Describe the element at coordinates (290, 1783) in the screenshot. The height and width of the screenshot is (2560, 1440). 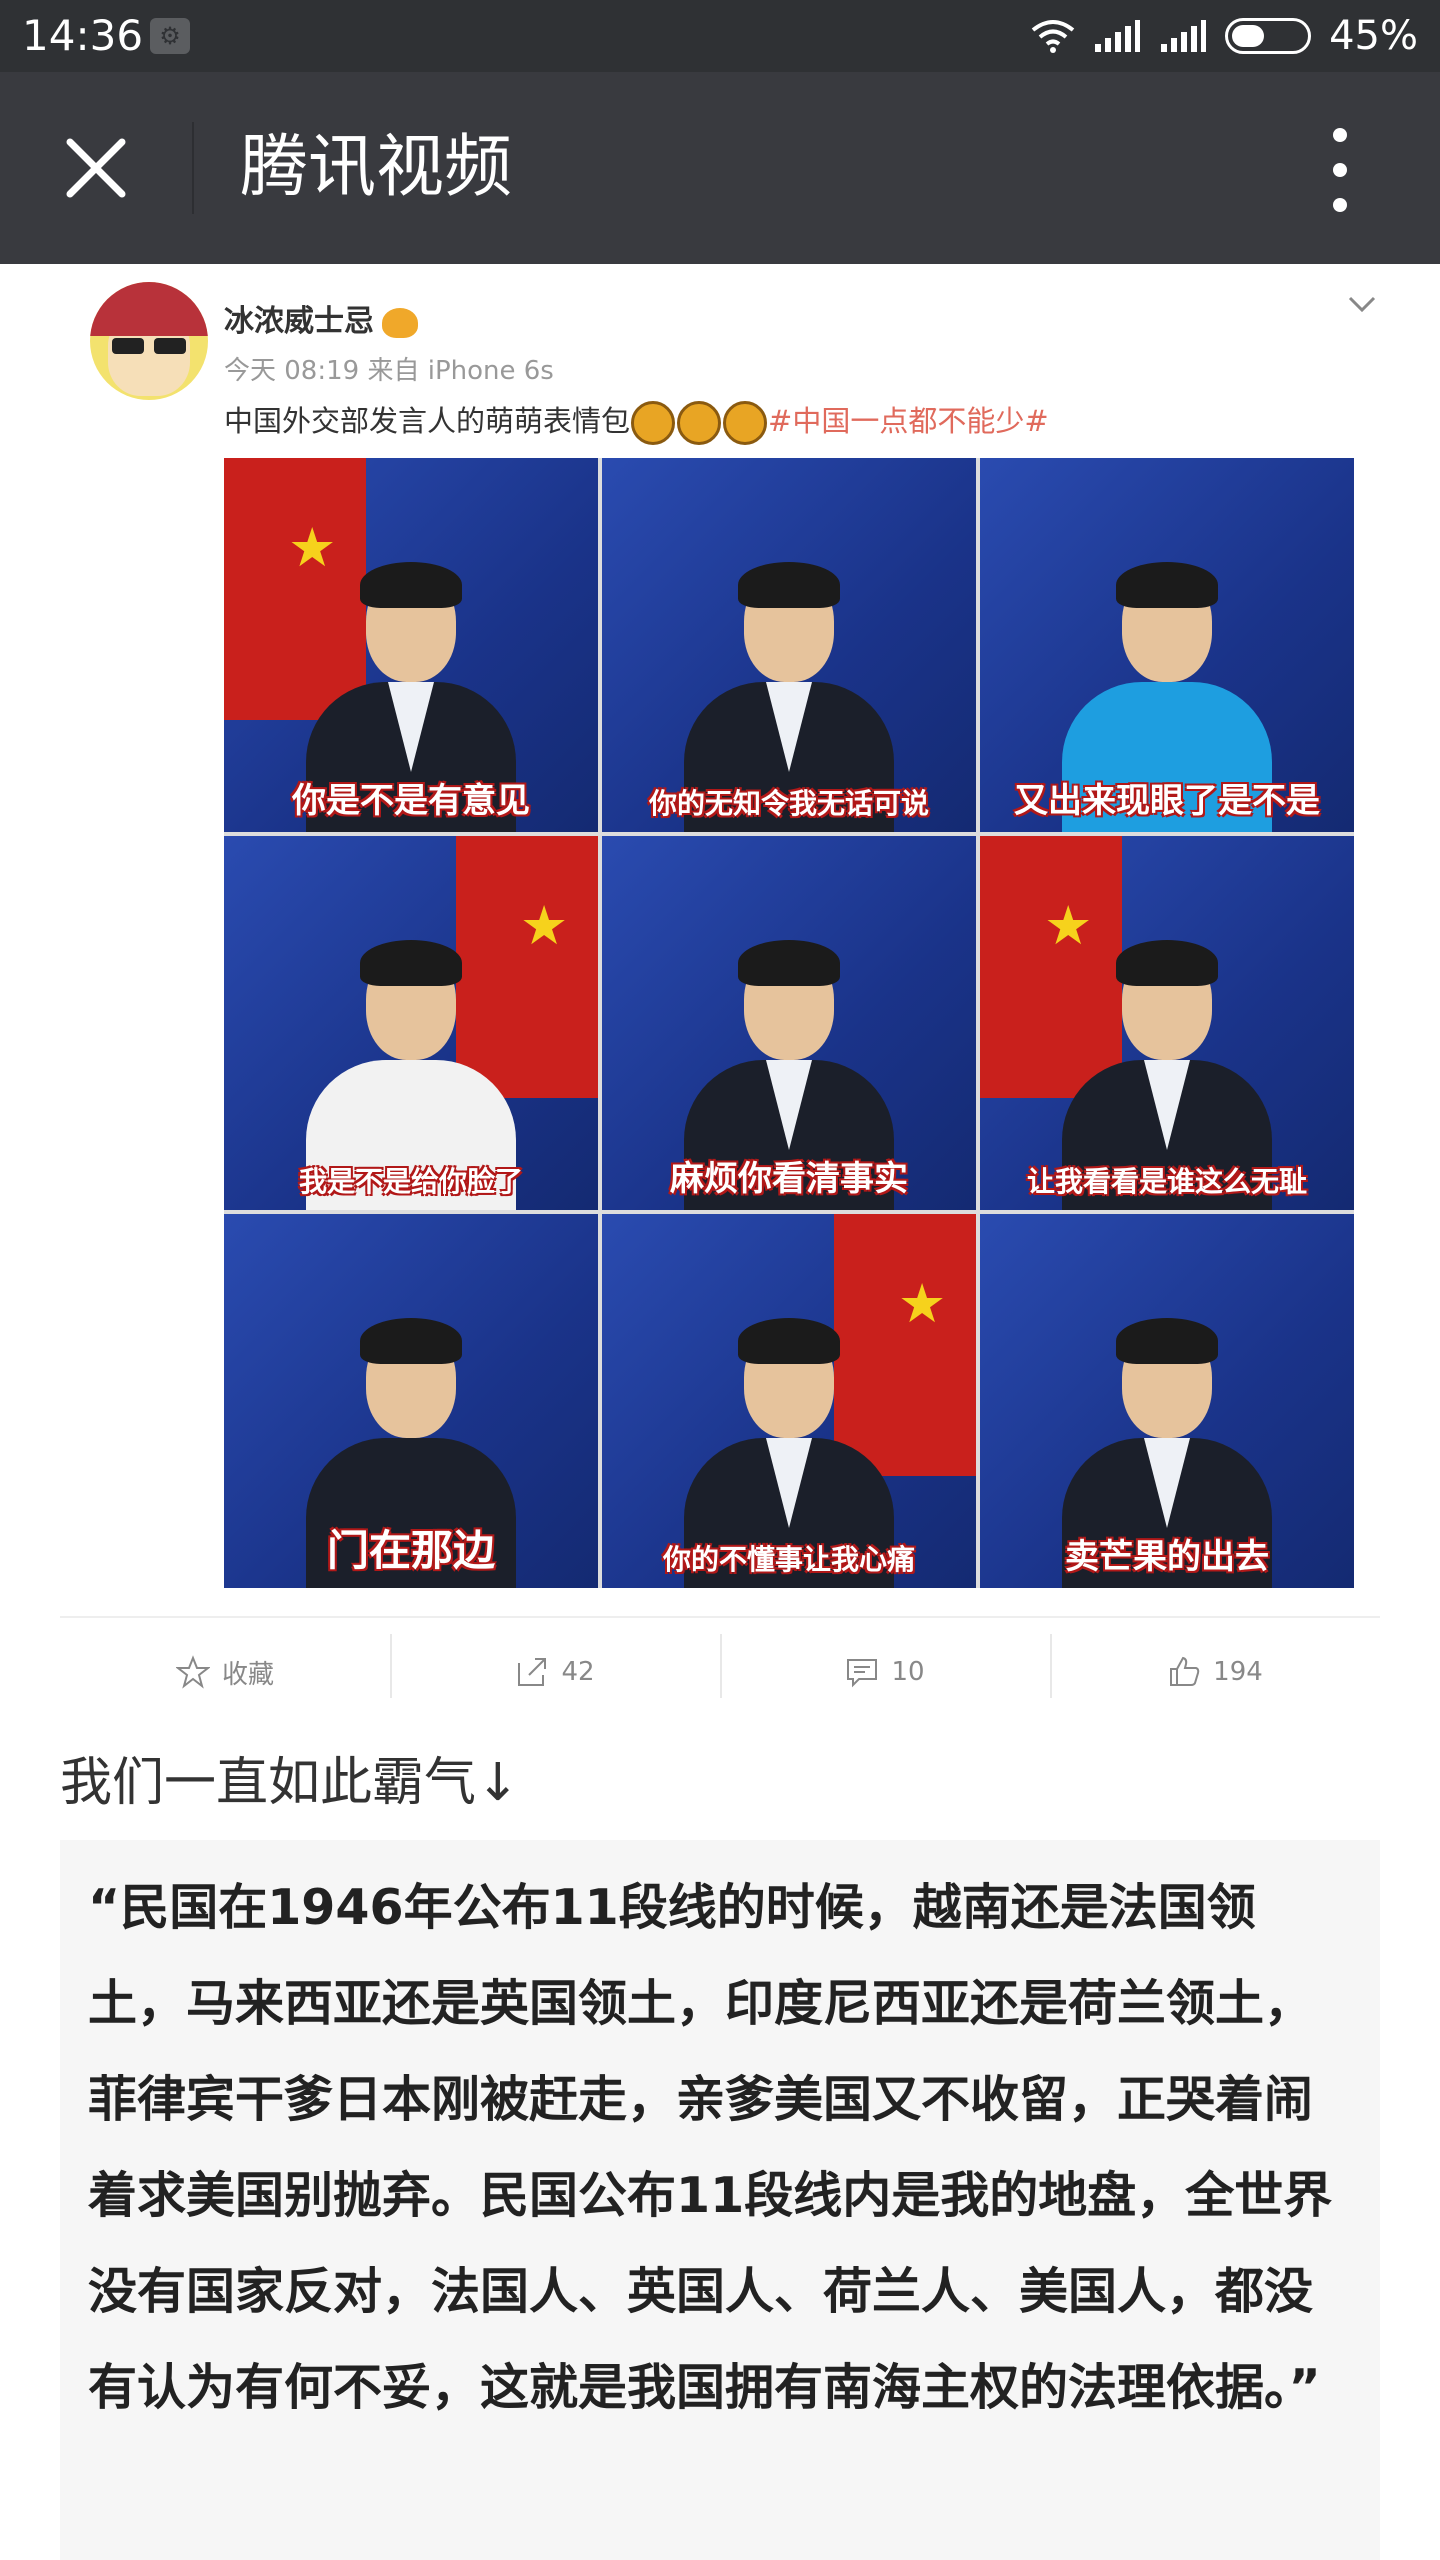
I see `article-heading: 我们一直如此霸气↓` at that location.